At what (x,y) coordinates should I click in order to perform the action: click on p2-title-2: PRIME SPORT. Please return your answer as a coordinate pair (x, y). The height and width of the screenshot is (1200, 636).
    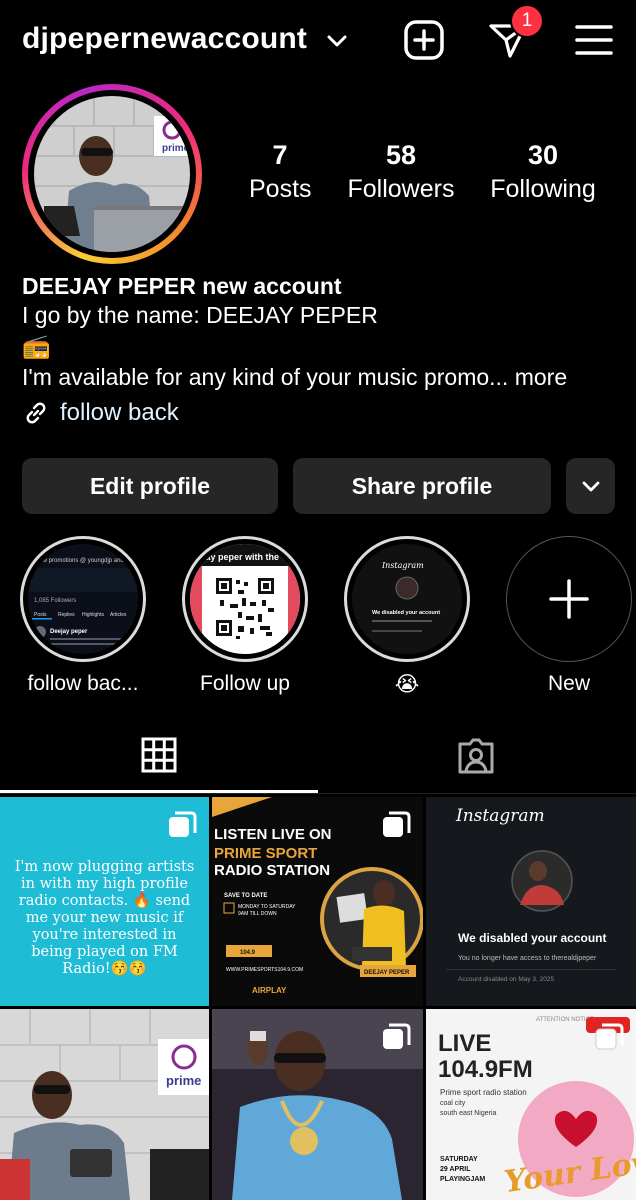
    Looking at the image, I should click on (265, 853).